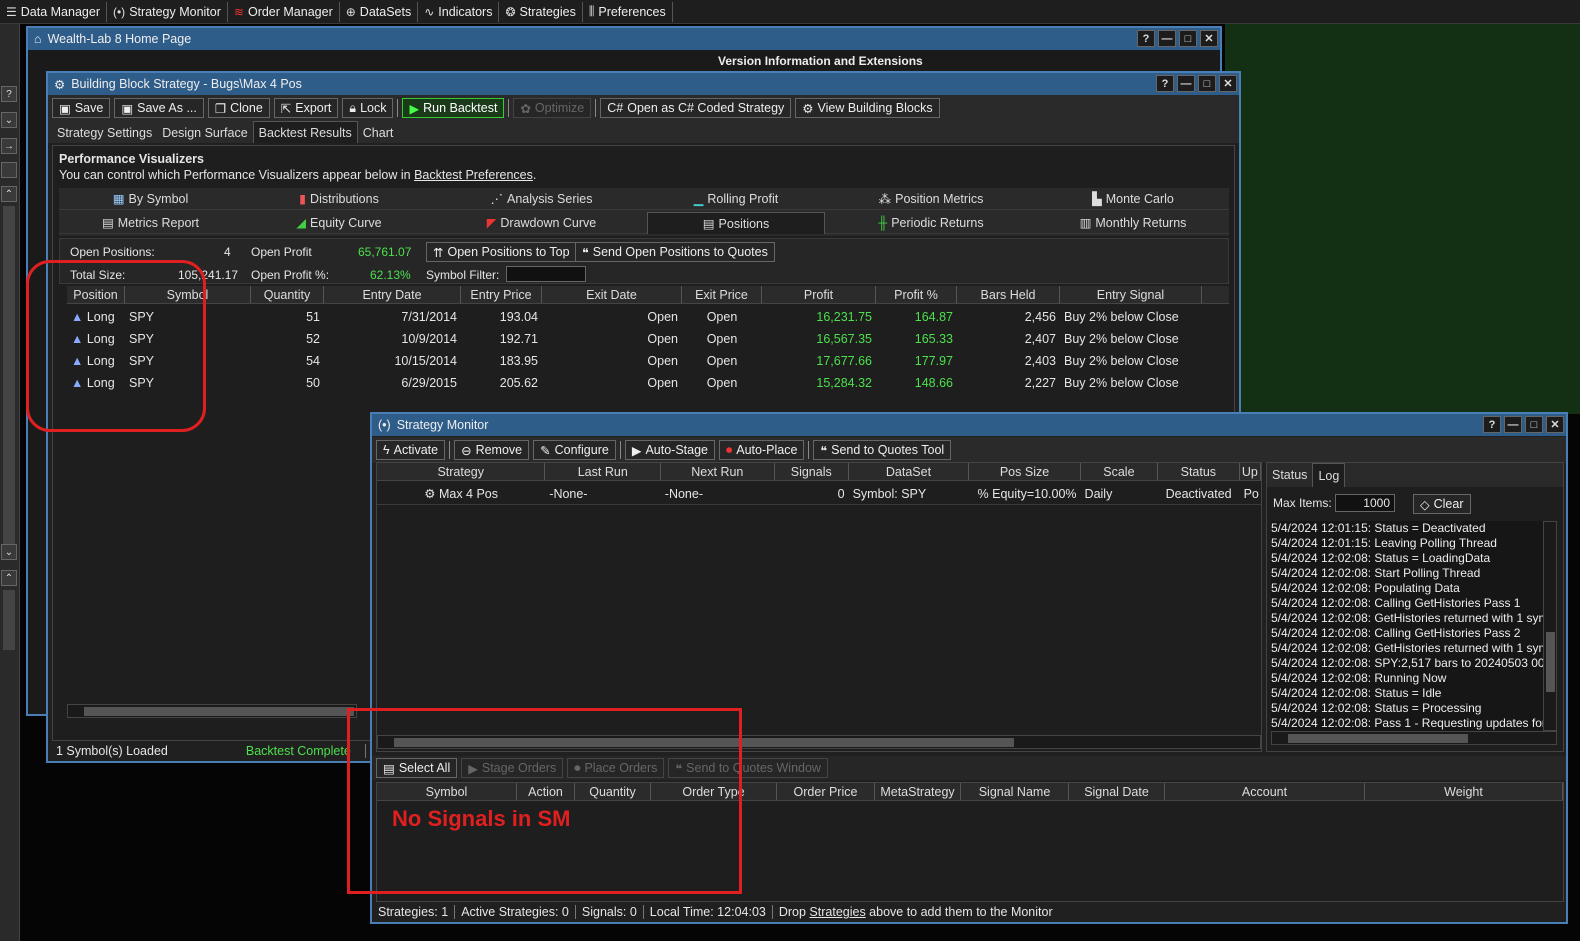 The height and width of the screenshot is (941, 1580). Describe the element at coordinates (368, 108) in the screenshot. I see `lock-button: 🔒︎ Lock` at that location.